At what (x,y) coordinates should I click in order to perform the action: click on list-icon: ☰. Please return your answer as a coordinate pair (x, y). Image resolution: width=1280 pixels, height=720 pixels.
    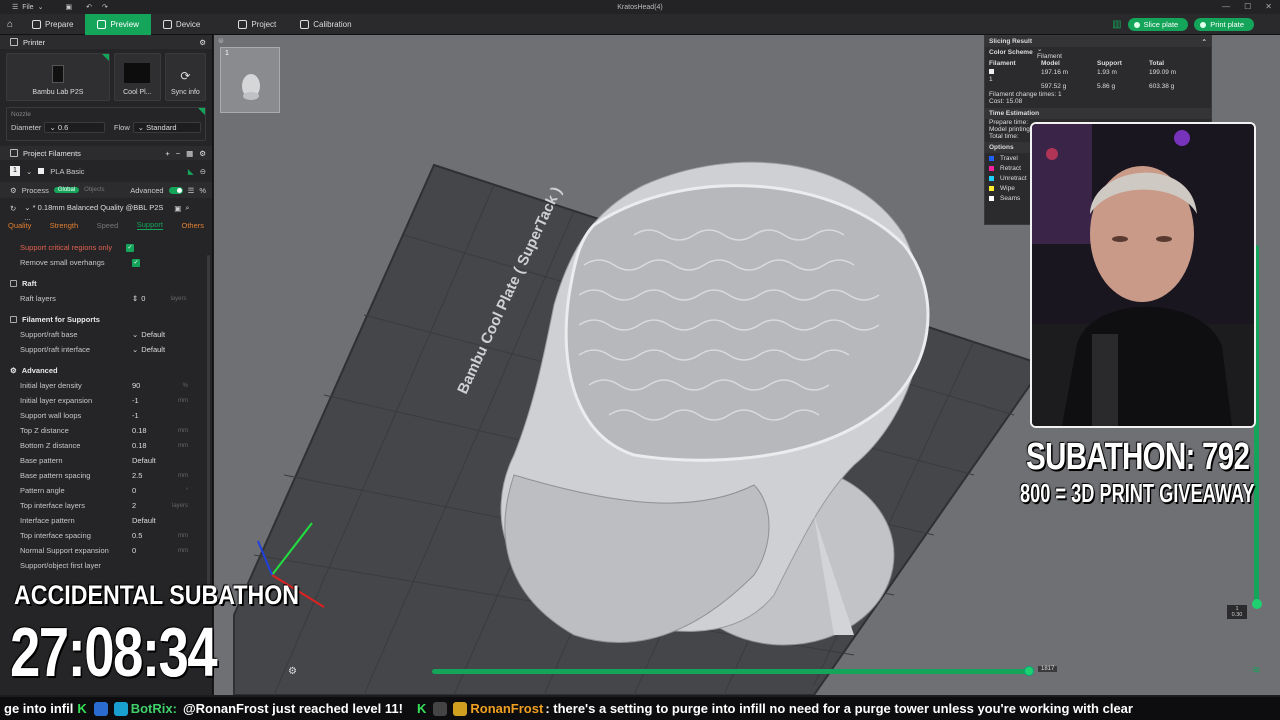
    Looking at the image, I should click on (191, 190).